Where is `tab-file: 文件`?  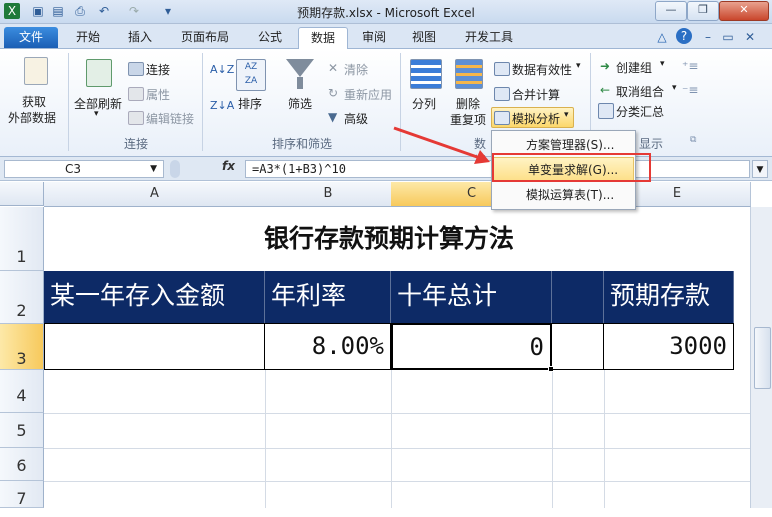
tab-file: 文件 is located at coordinates (31, 37).